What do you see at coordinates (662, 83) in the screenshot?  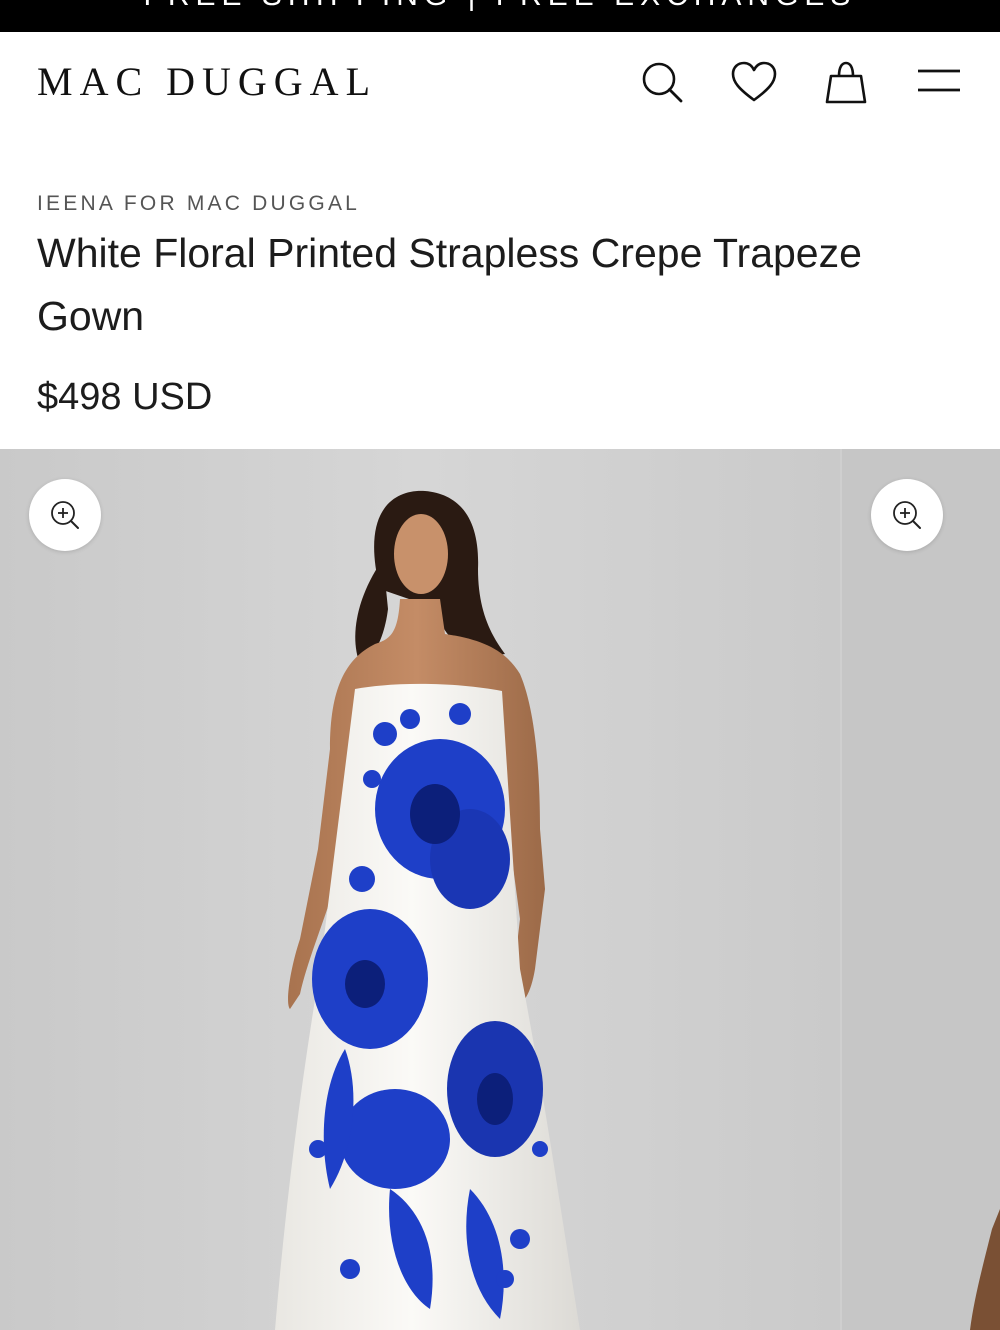 I see `search-icon` at bounding box center [662, 83].